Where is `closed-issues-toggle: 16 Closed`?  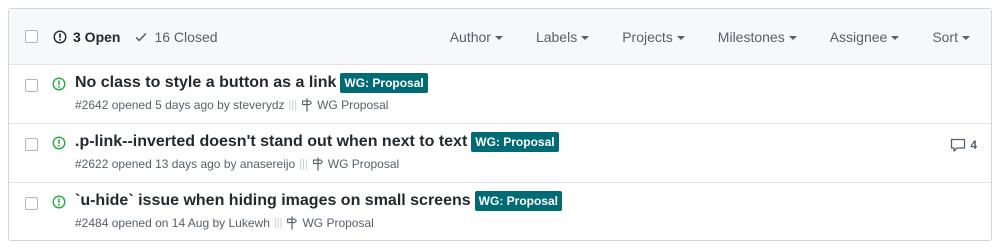
closed-issues-toggle: 16 Closed is located at coordinates (176, 37).